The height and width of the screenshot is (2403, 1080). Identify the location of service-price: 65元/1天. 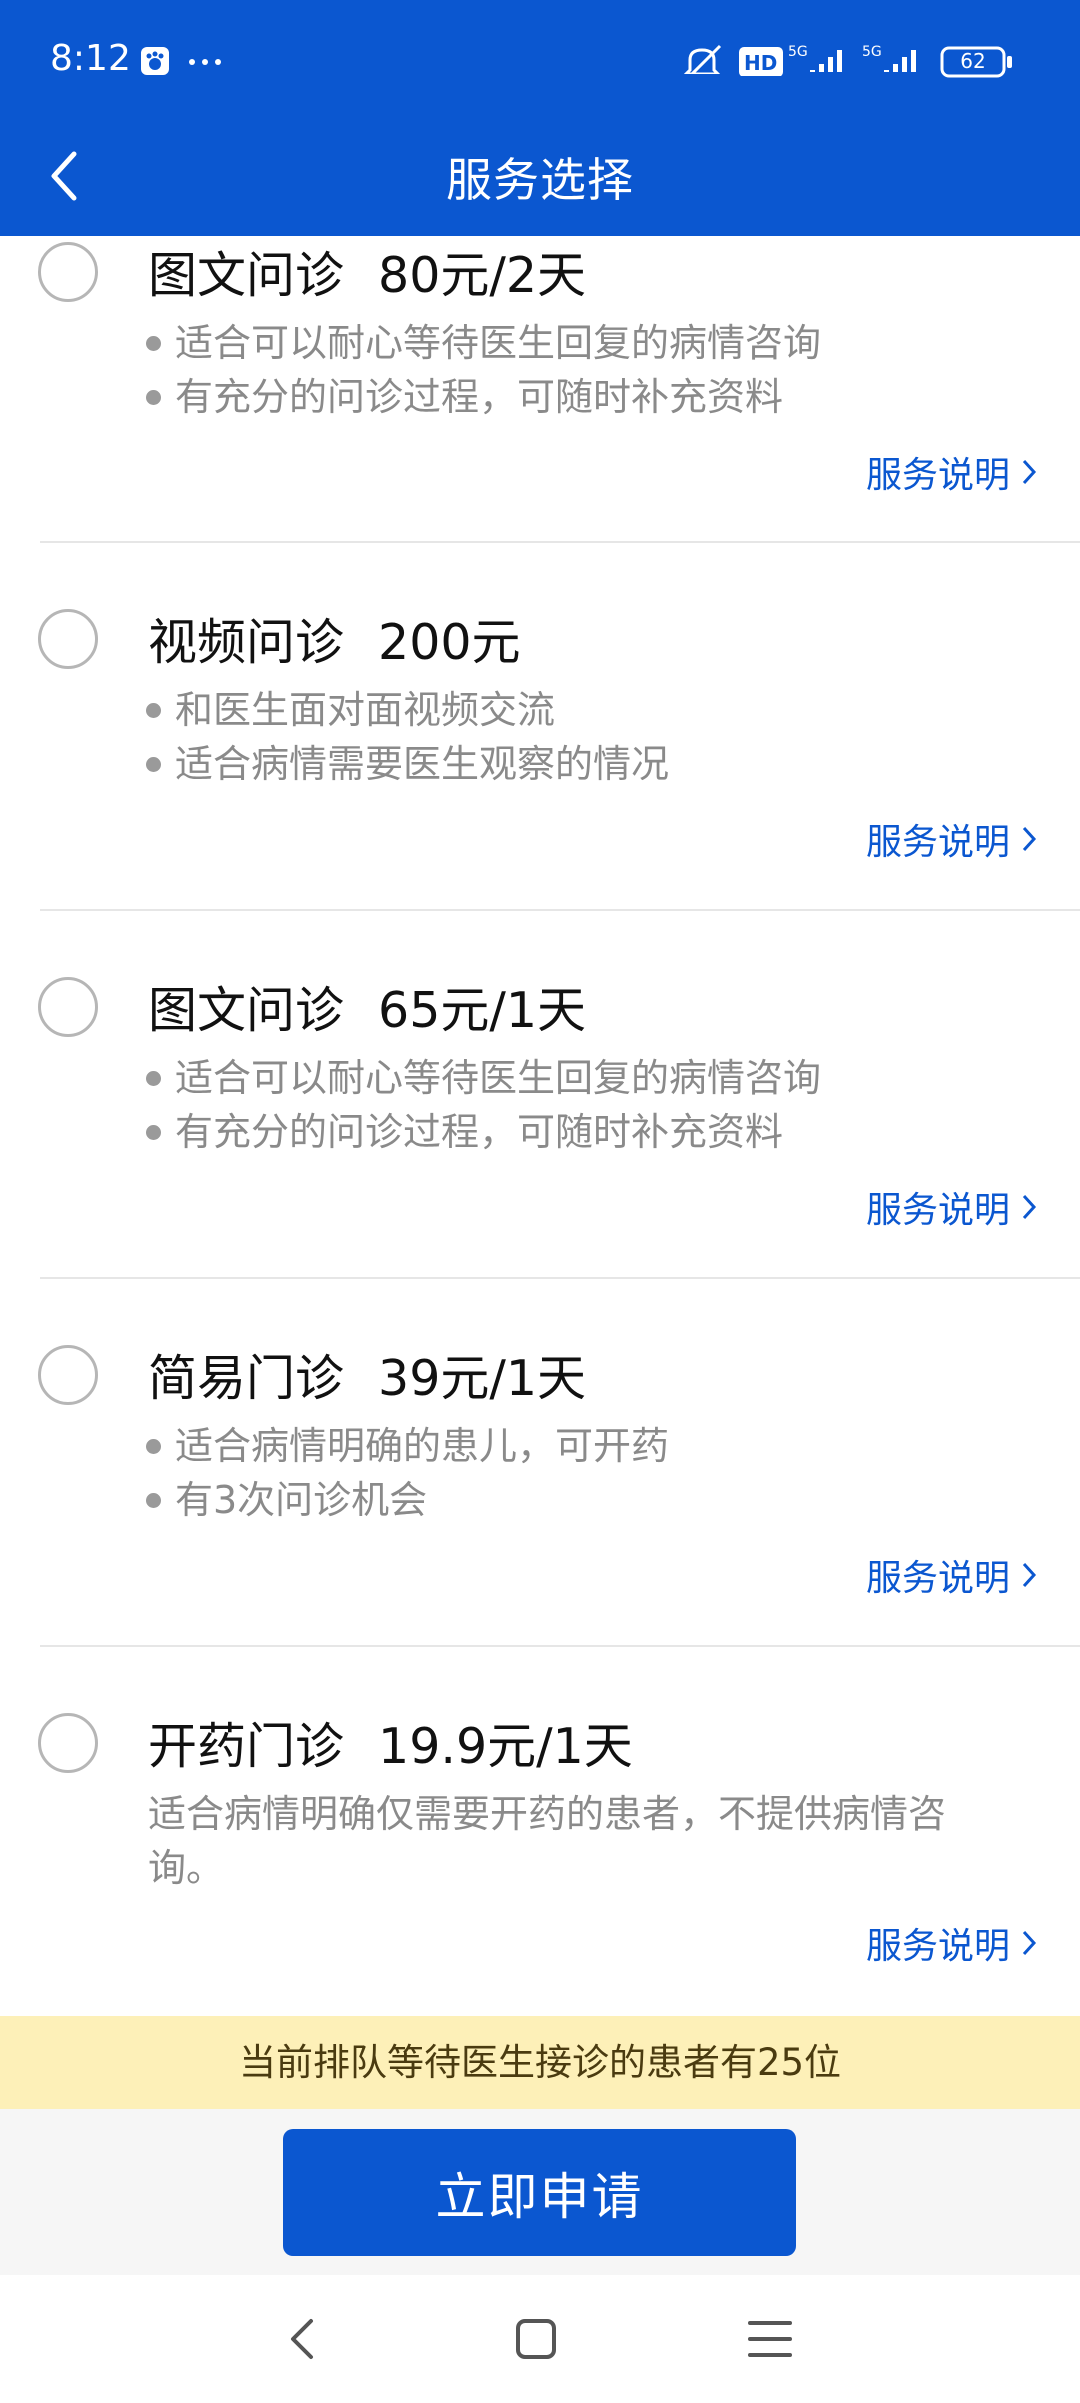
(482, 1010).